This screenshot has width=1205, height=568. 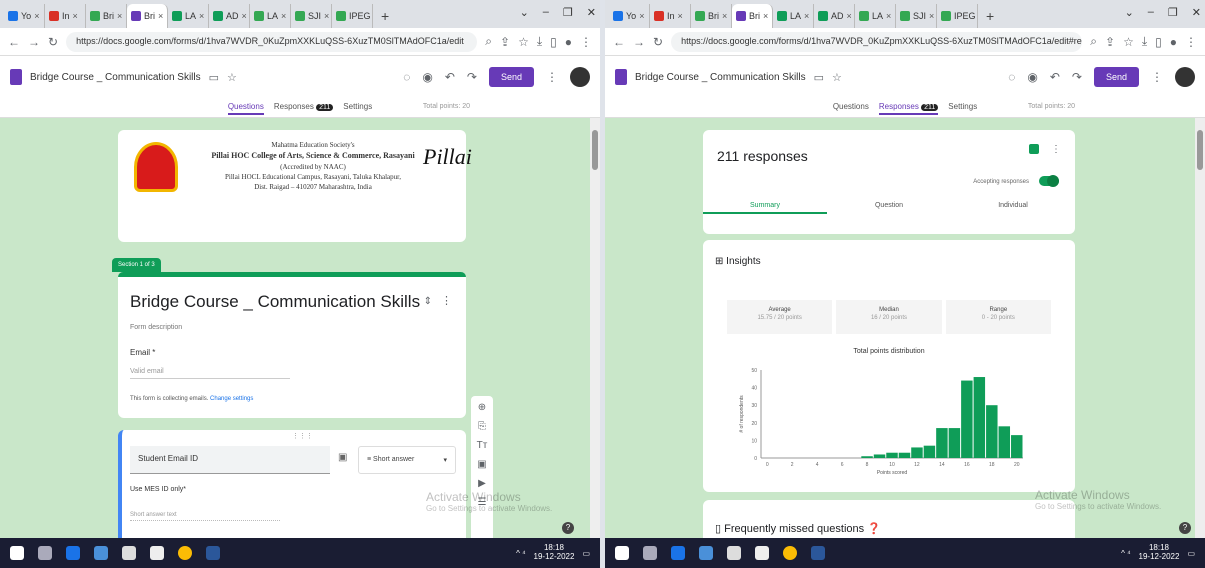 What do you see at coordinates (874, 529) in the screenshot?
I see `info-icon: ❓` at bounding box center [874, 529].